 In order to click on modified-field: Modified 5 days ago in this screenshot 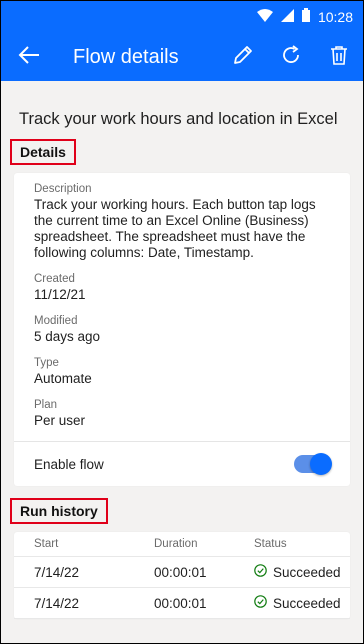, I will do `click(182, 330)`.